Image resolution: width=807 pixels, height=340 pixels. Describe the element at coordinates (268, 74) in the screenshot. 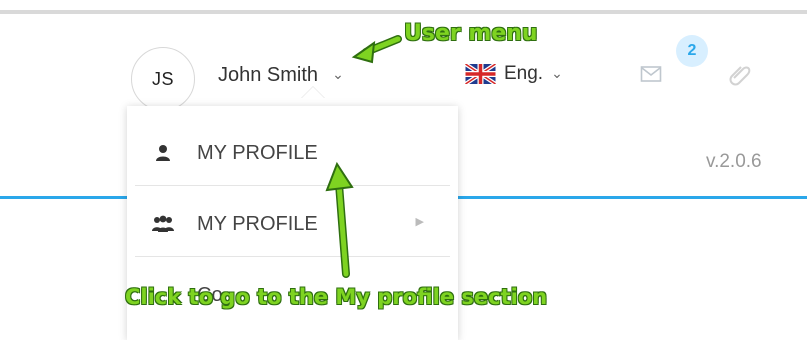

I see `user-name: John Smith` at that location.